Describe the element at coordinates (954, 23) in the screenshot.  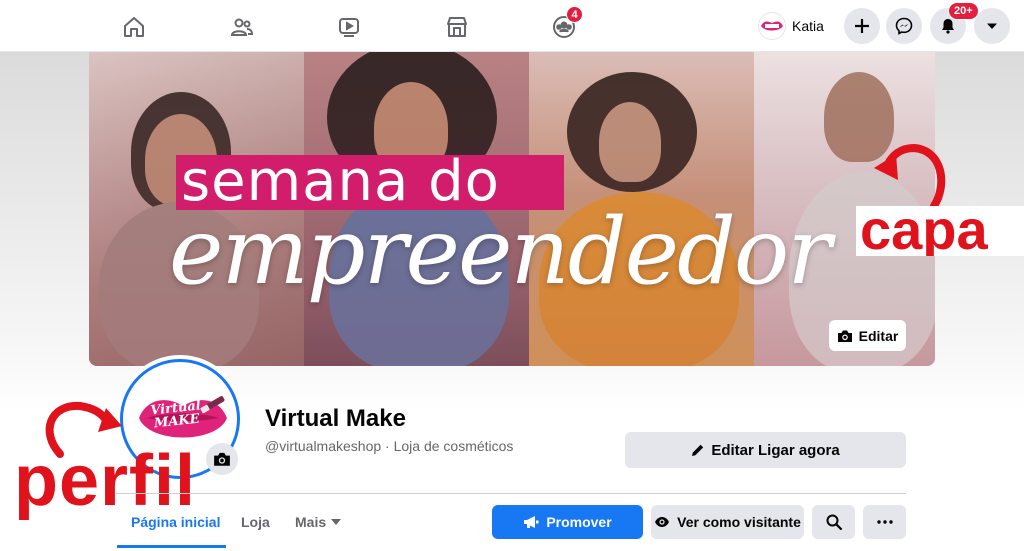
I see `notifications-button: 20+` at that location.